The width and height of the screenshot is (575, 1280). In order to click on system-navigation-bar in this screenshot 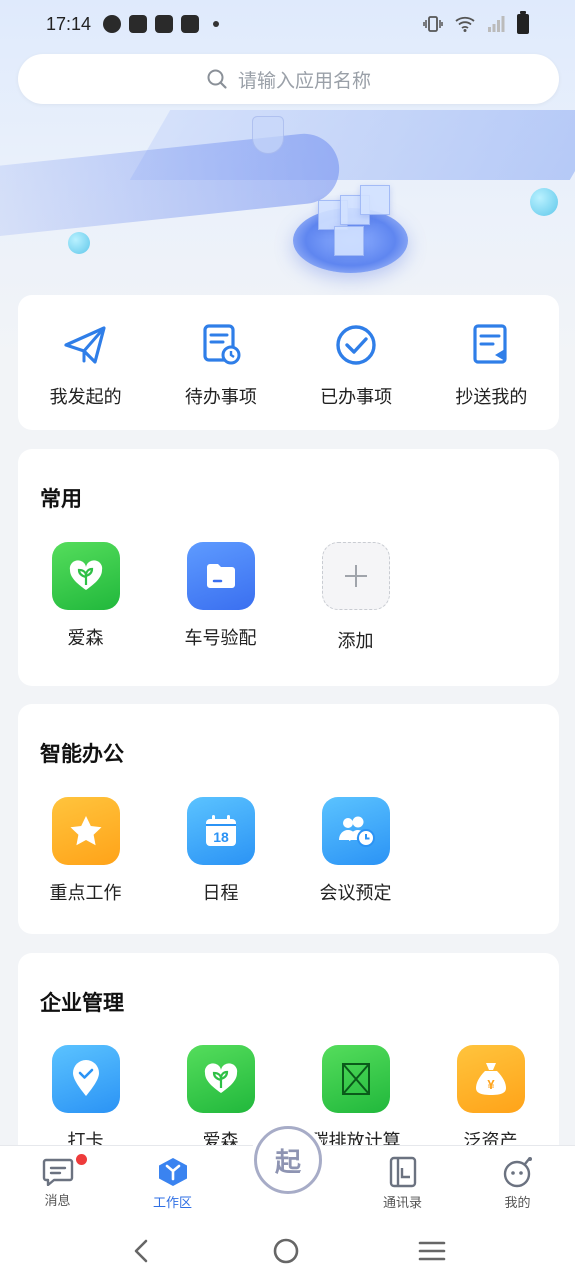, I will do `click(287, 1250)`.